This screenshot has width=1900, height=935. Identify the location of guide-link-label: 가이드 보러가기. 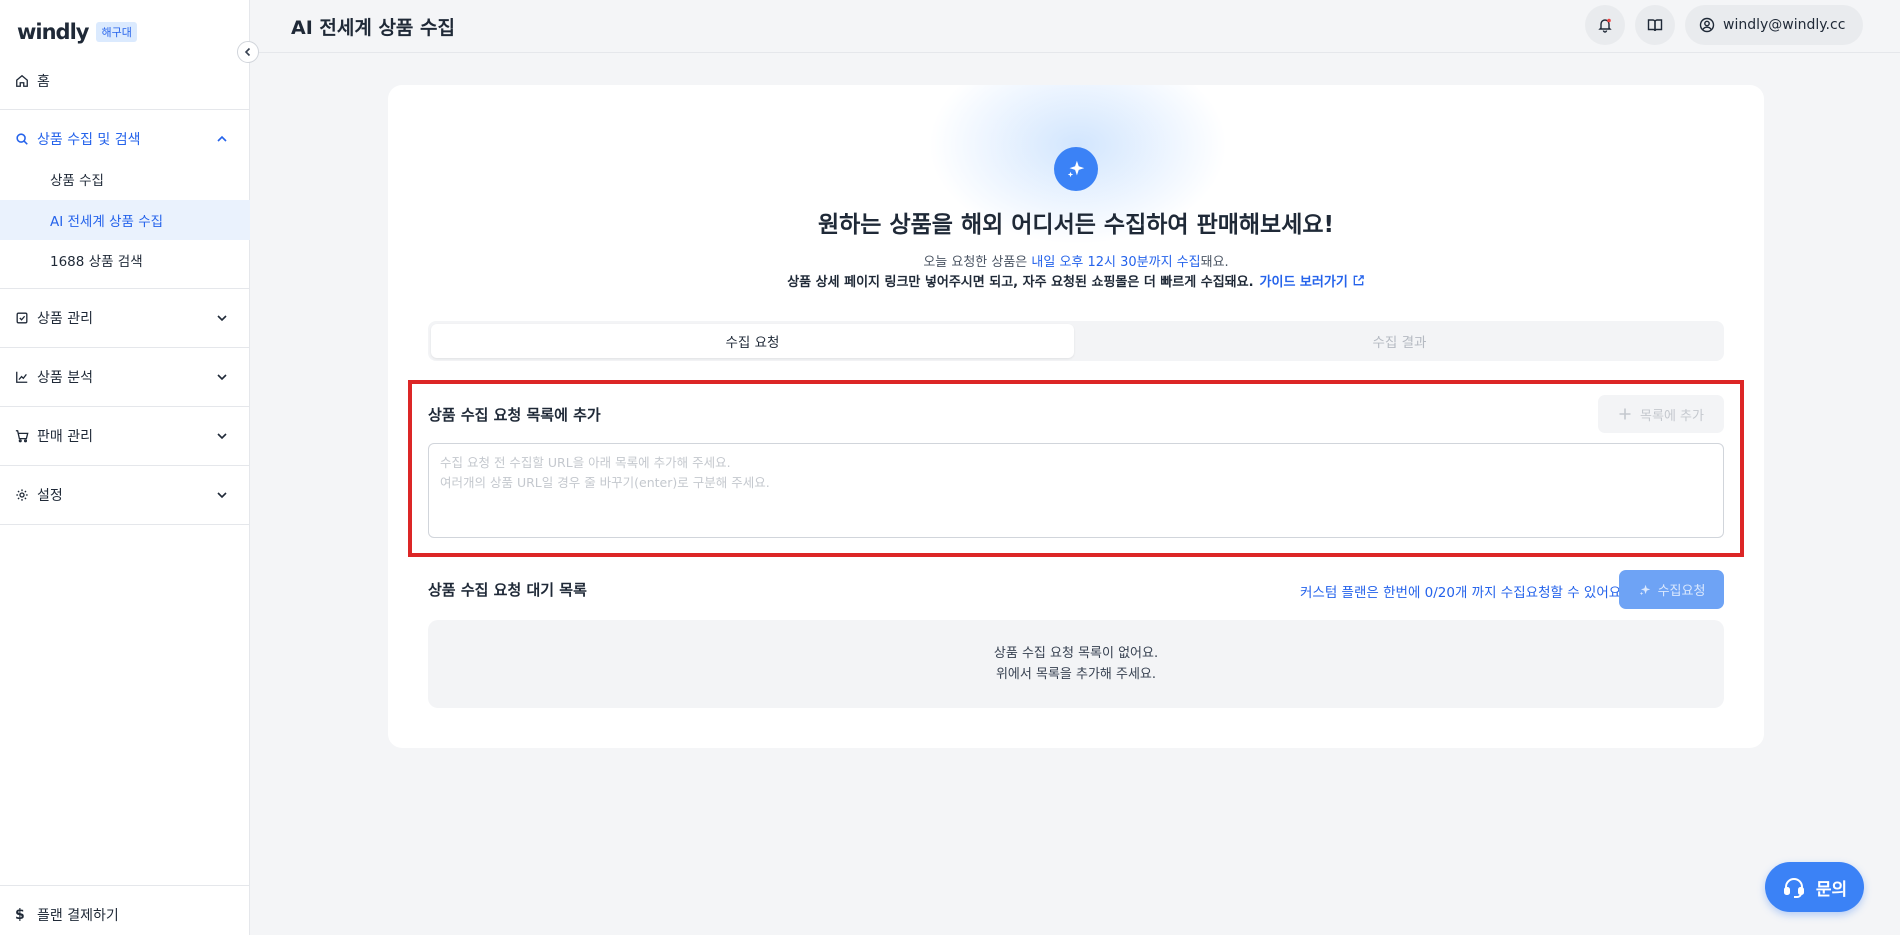
(1303, 282).